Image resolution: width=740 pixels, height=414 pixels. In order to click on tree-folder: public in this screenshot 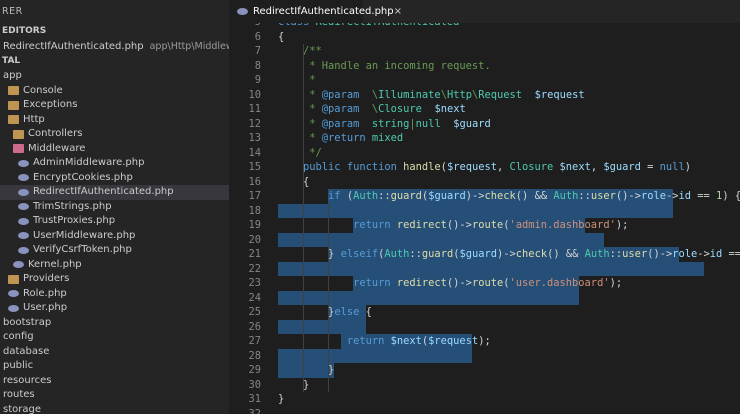, I will do `click(114, 366)`.